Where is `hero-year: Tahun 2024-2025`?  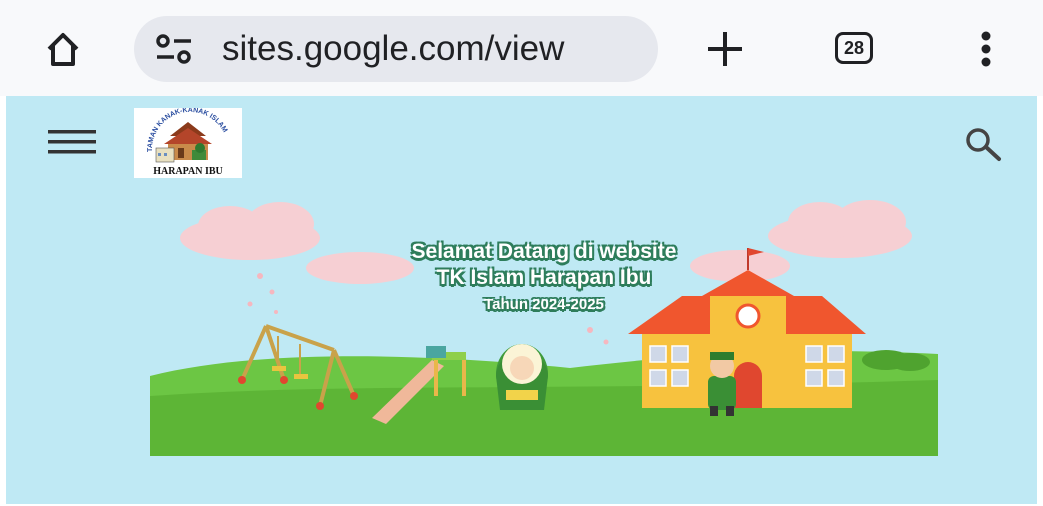 hero-year: Tahun 2024-2025 is located at coordinates (544, 304).